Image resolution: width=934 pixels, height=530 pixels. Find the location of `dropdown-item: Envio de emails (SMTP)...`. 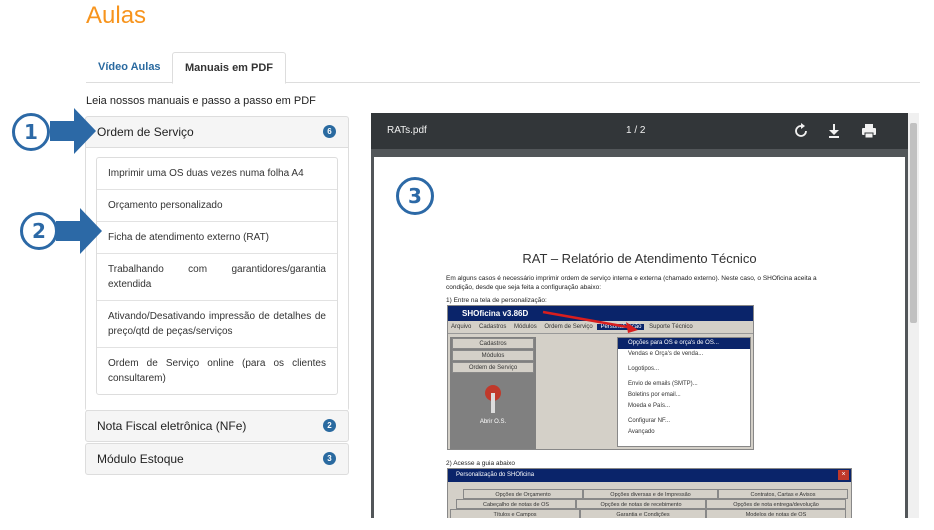

dropdown-item: Envio de emails (SMTP)... is located at coordinates (663, 384).